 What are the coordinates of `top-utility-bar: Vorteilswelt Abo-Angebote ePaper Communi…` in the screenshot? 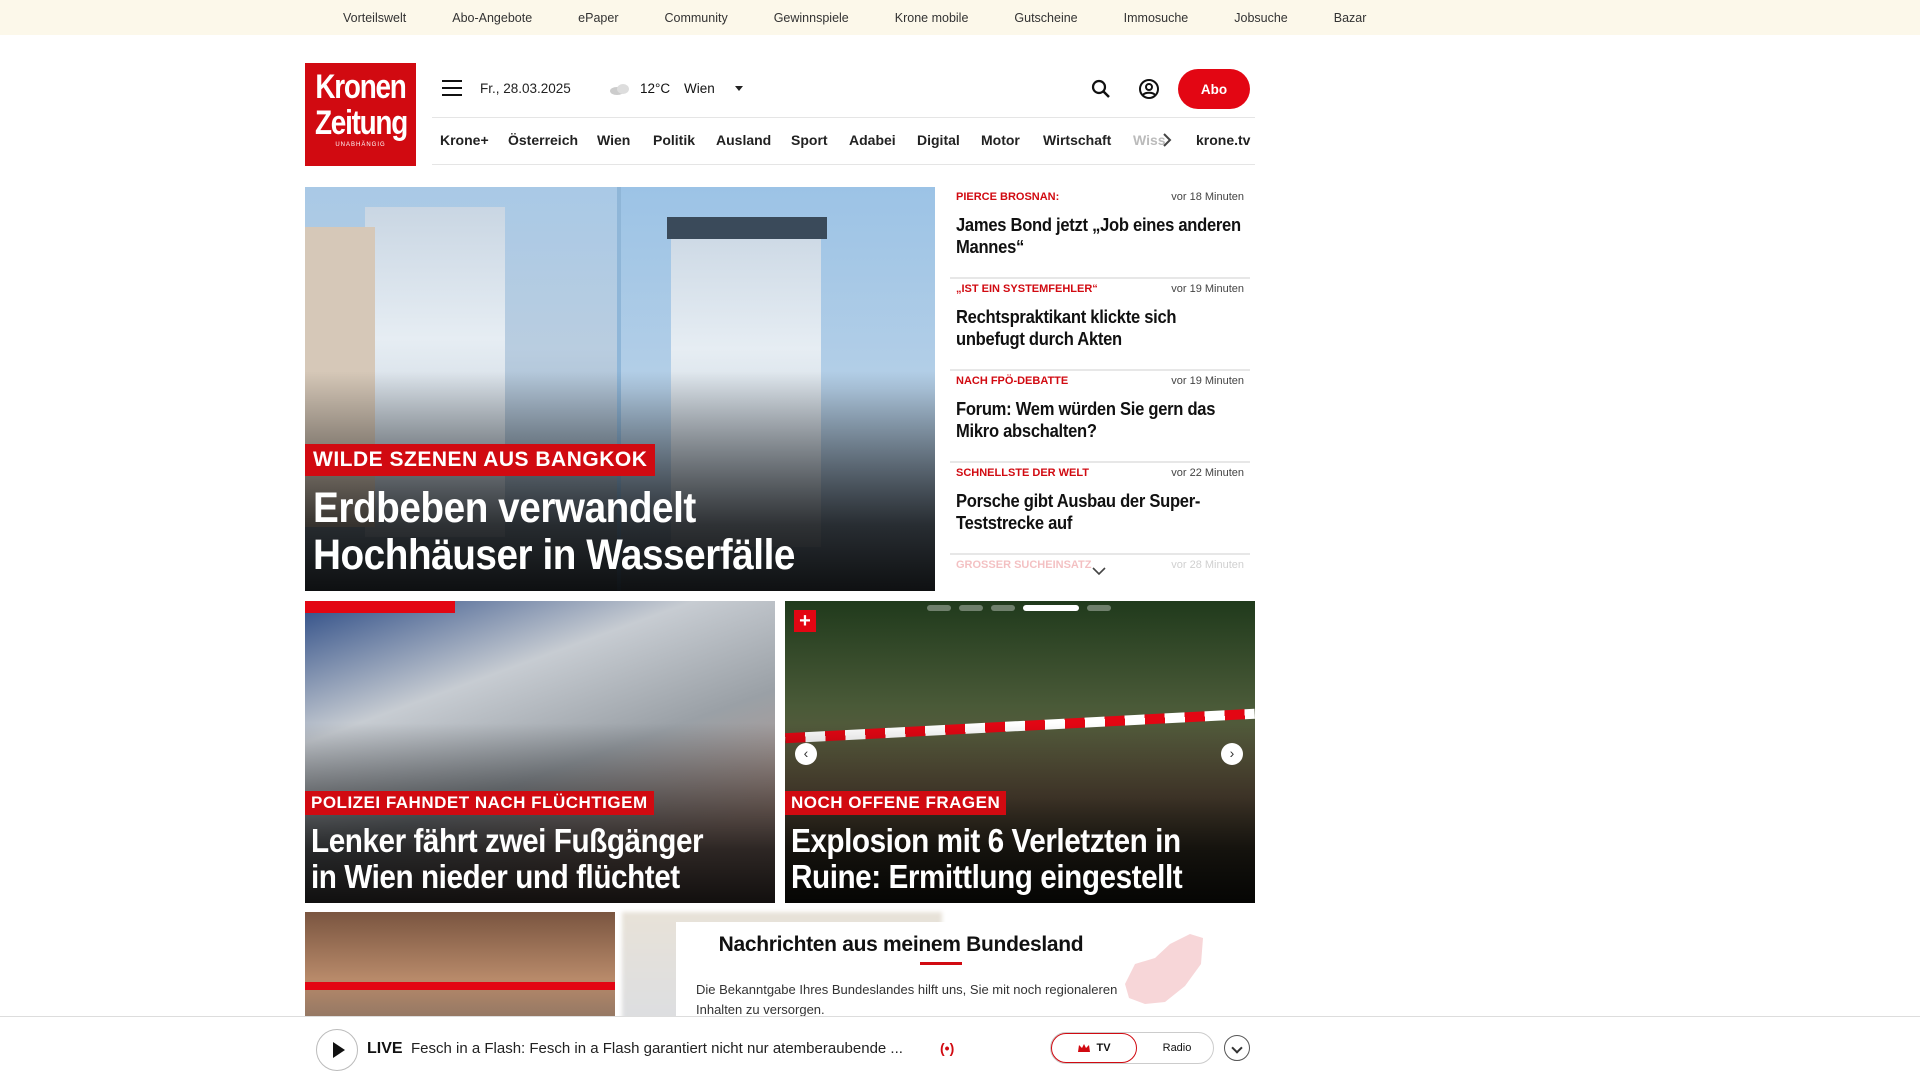 It's located at (960, 17).